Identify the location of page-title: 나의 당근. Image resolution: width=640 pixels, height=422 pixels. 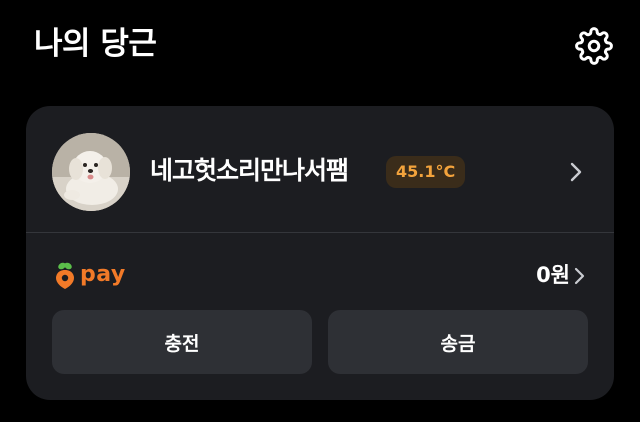
(95, 44).